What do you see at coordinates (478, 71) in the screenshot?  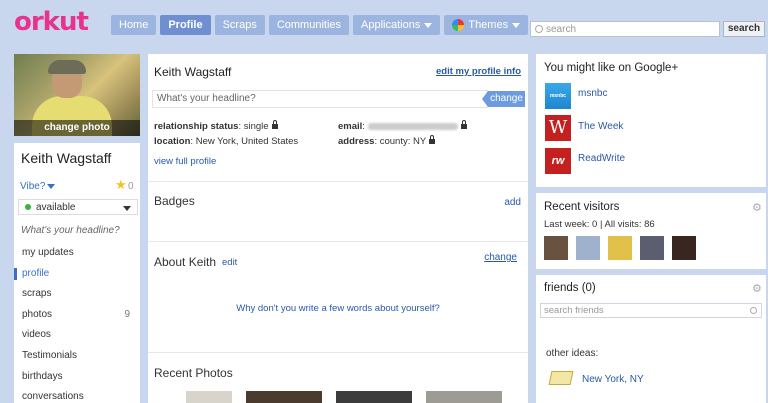 I see `edit-profile-link: edit my profile info` at bounding box center [478, 71].